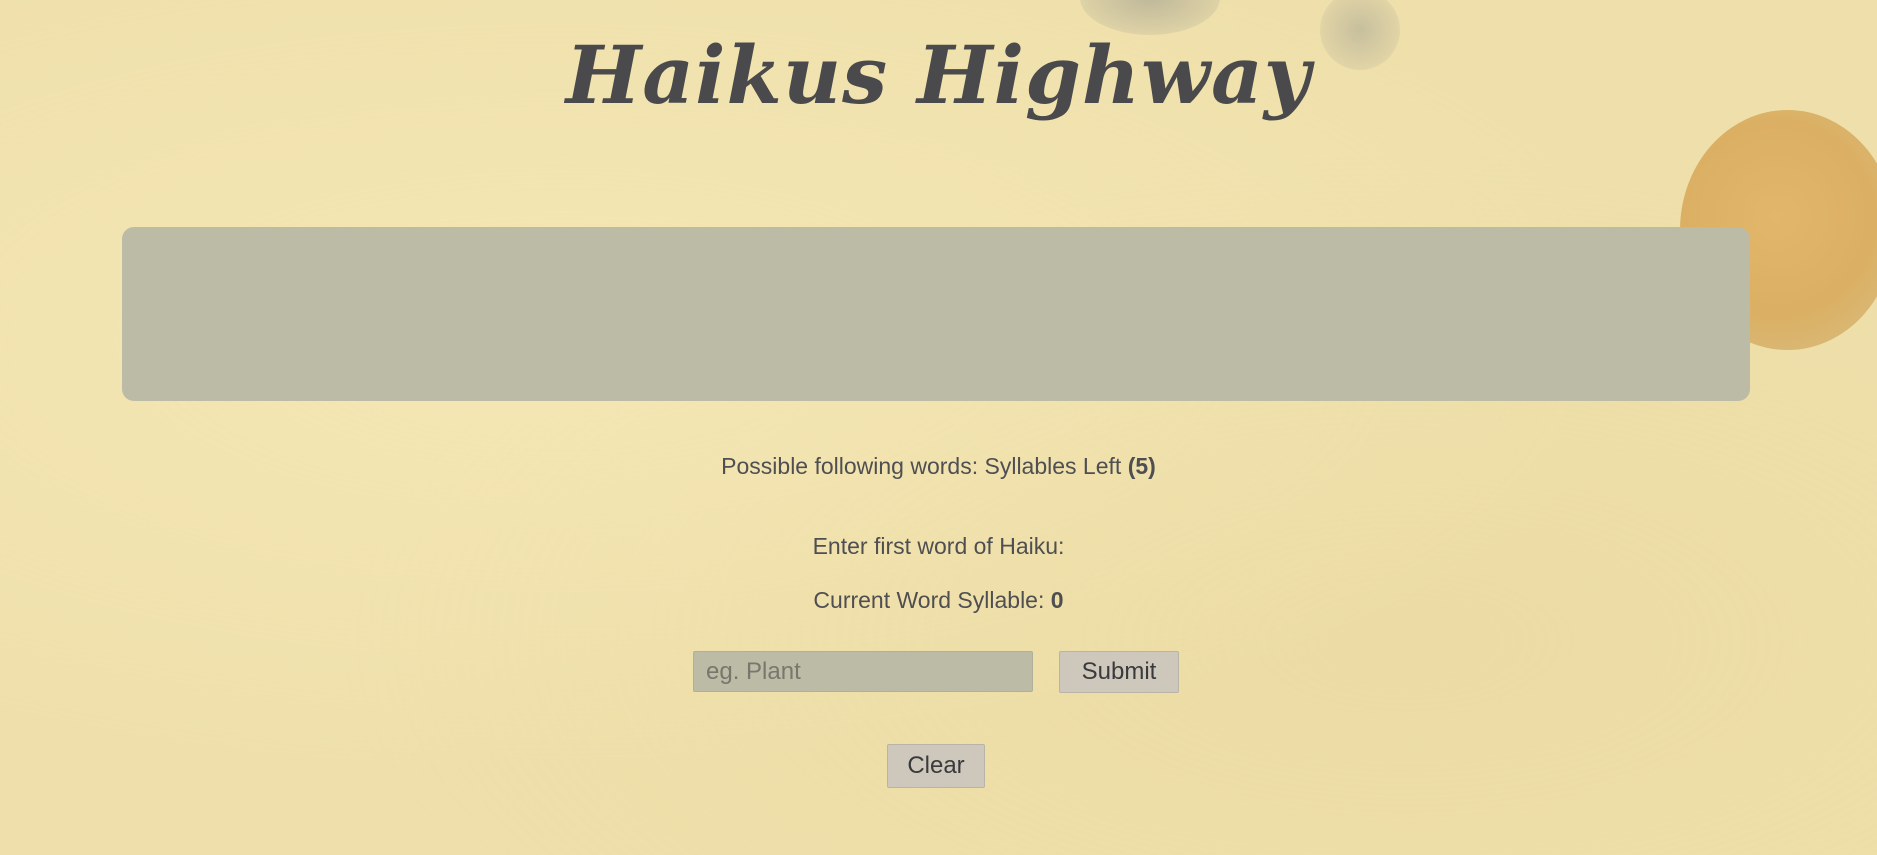 This screenshot has height=855, width=1877. What do you see at coordinates (929, 600) in the screenshot?
I see `current-word-syllable-label: Current Word Syllable:` at bounding box center [929, 600].